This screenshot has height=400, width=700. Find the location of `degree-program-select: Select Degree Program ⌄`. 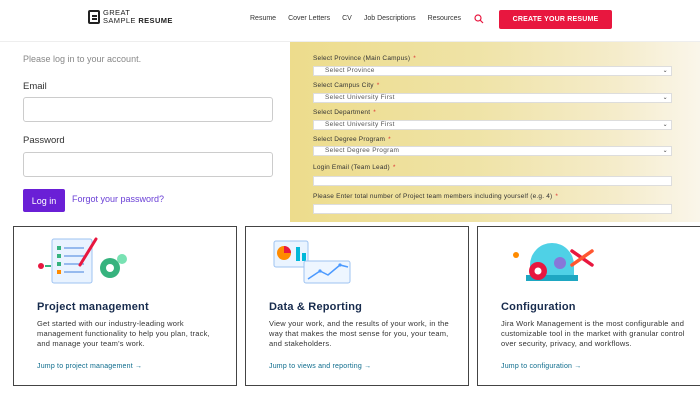

degree-program-select: Select Degree Program ⌄ is located at coordinates (492, 151).